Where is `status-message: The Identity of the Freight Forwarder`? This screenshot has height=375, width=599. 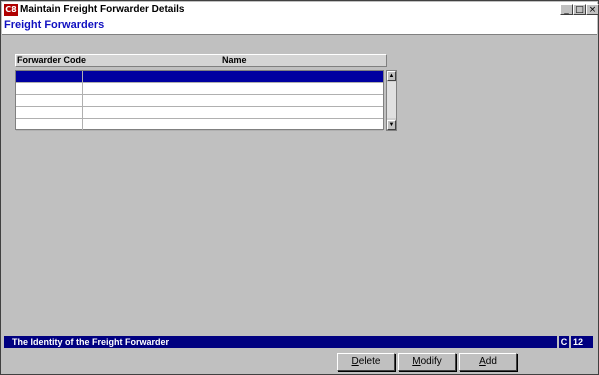
status-message: The Identity of the Freight Forwarder is located at coordinates (280, 342).